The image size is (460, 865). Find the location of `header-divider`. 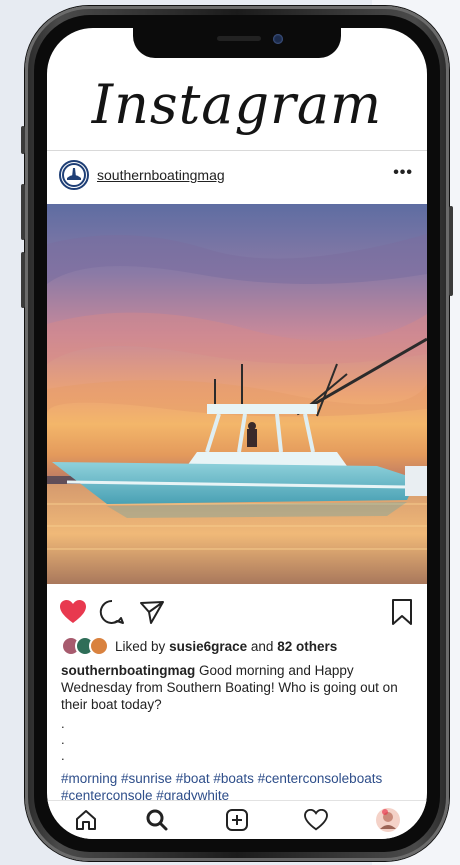

header-divider is located at coordinates (237, 150).